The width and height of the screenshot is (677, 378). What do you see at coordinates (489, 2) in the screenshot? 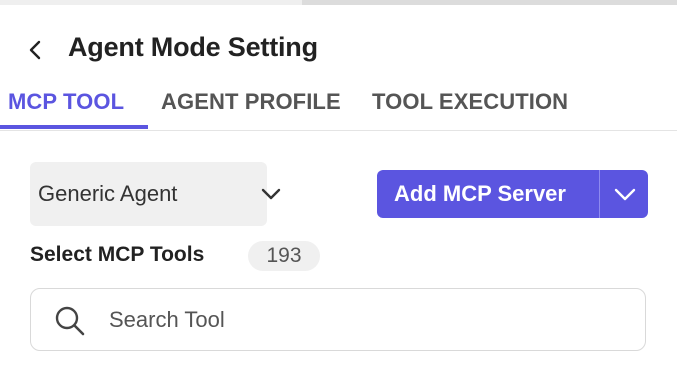
I see `top-strip-right` at bounding box center [489, 2].